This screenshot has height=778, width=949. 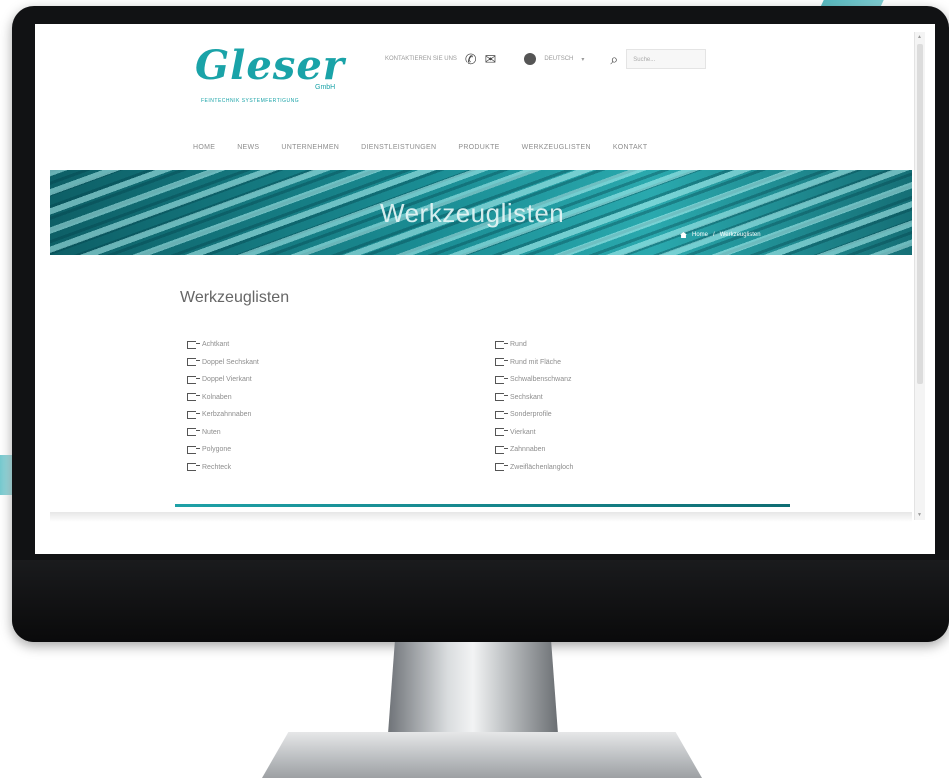 What do you see at coordinates (542, 467) in the screenshot?
I see `list-item-label: Zweiflächenlangloch` at bounding box center [542, 467].